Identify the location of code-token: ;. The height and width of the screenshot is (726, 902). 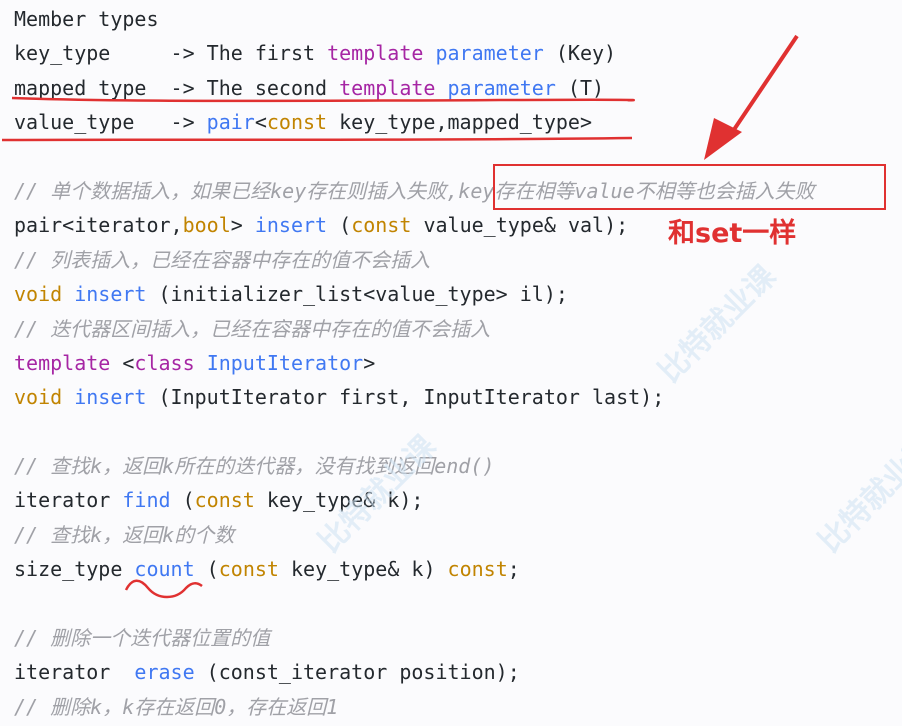
(513, 569).